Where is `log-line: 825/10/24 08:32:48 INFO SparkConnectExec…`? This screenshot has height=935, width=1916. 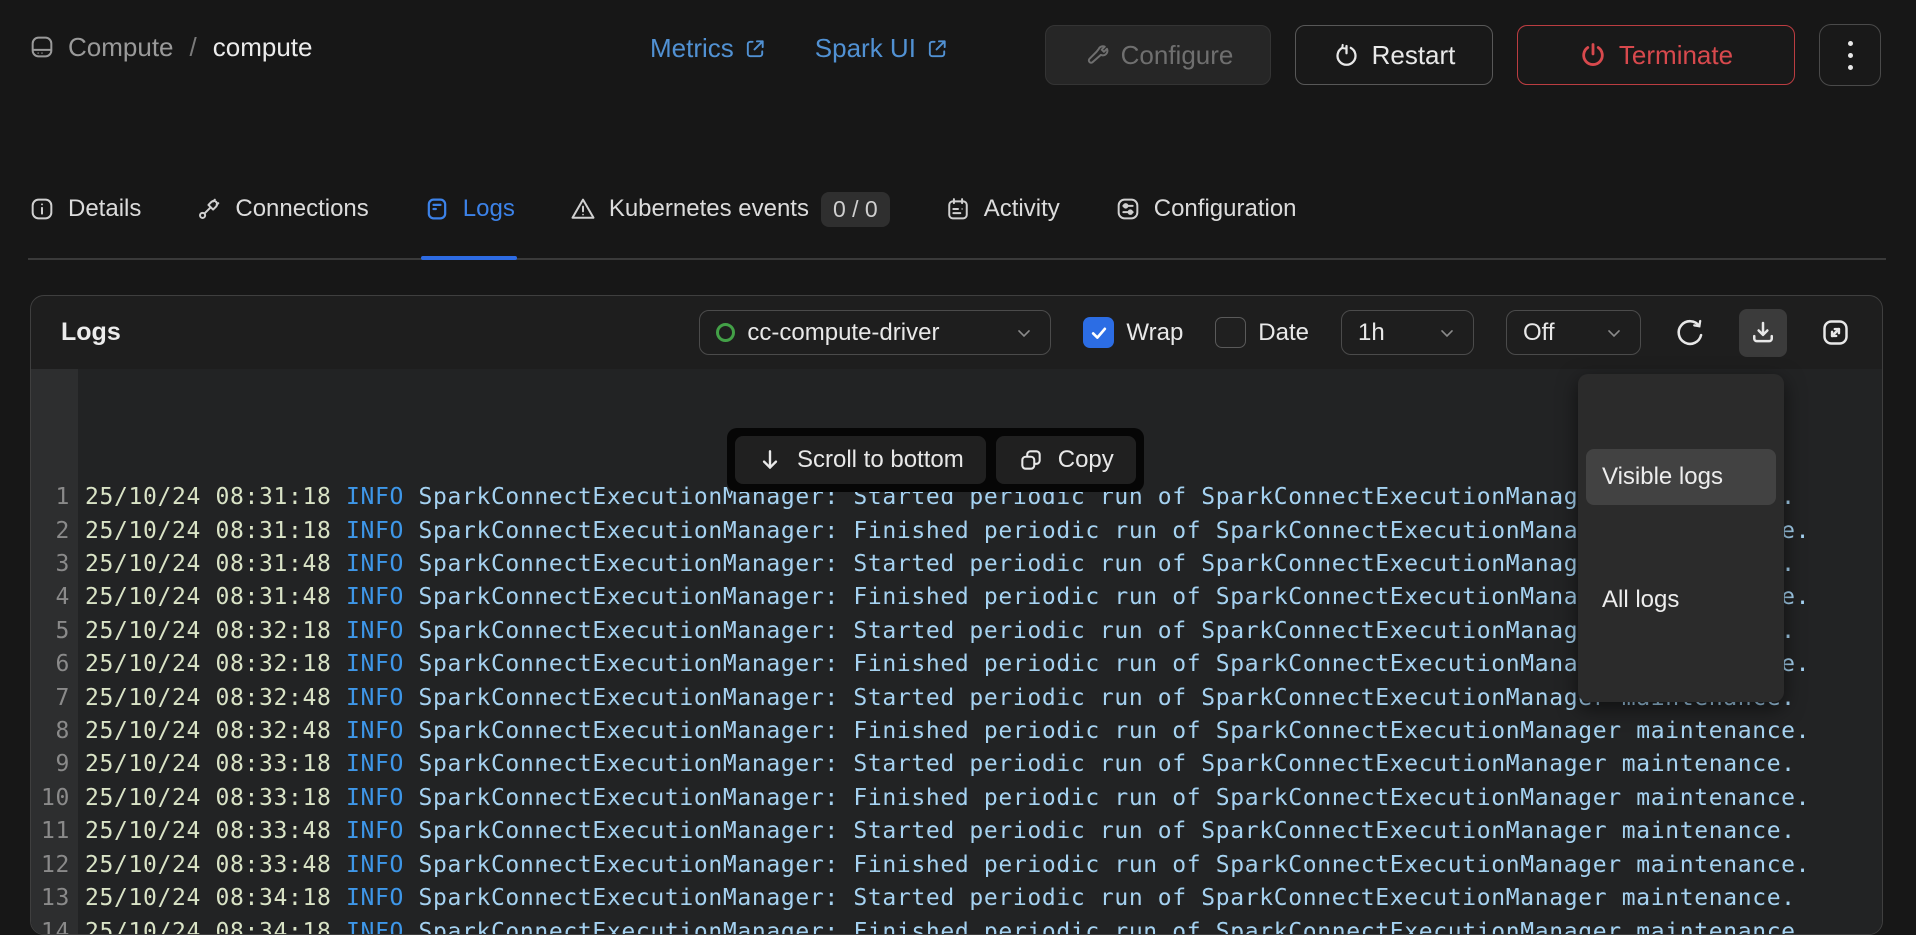
log-line: 825/10/24 08:32:48 INFO SparkConnectExec… is located at coordinates (956, 731).